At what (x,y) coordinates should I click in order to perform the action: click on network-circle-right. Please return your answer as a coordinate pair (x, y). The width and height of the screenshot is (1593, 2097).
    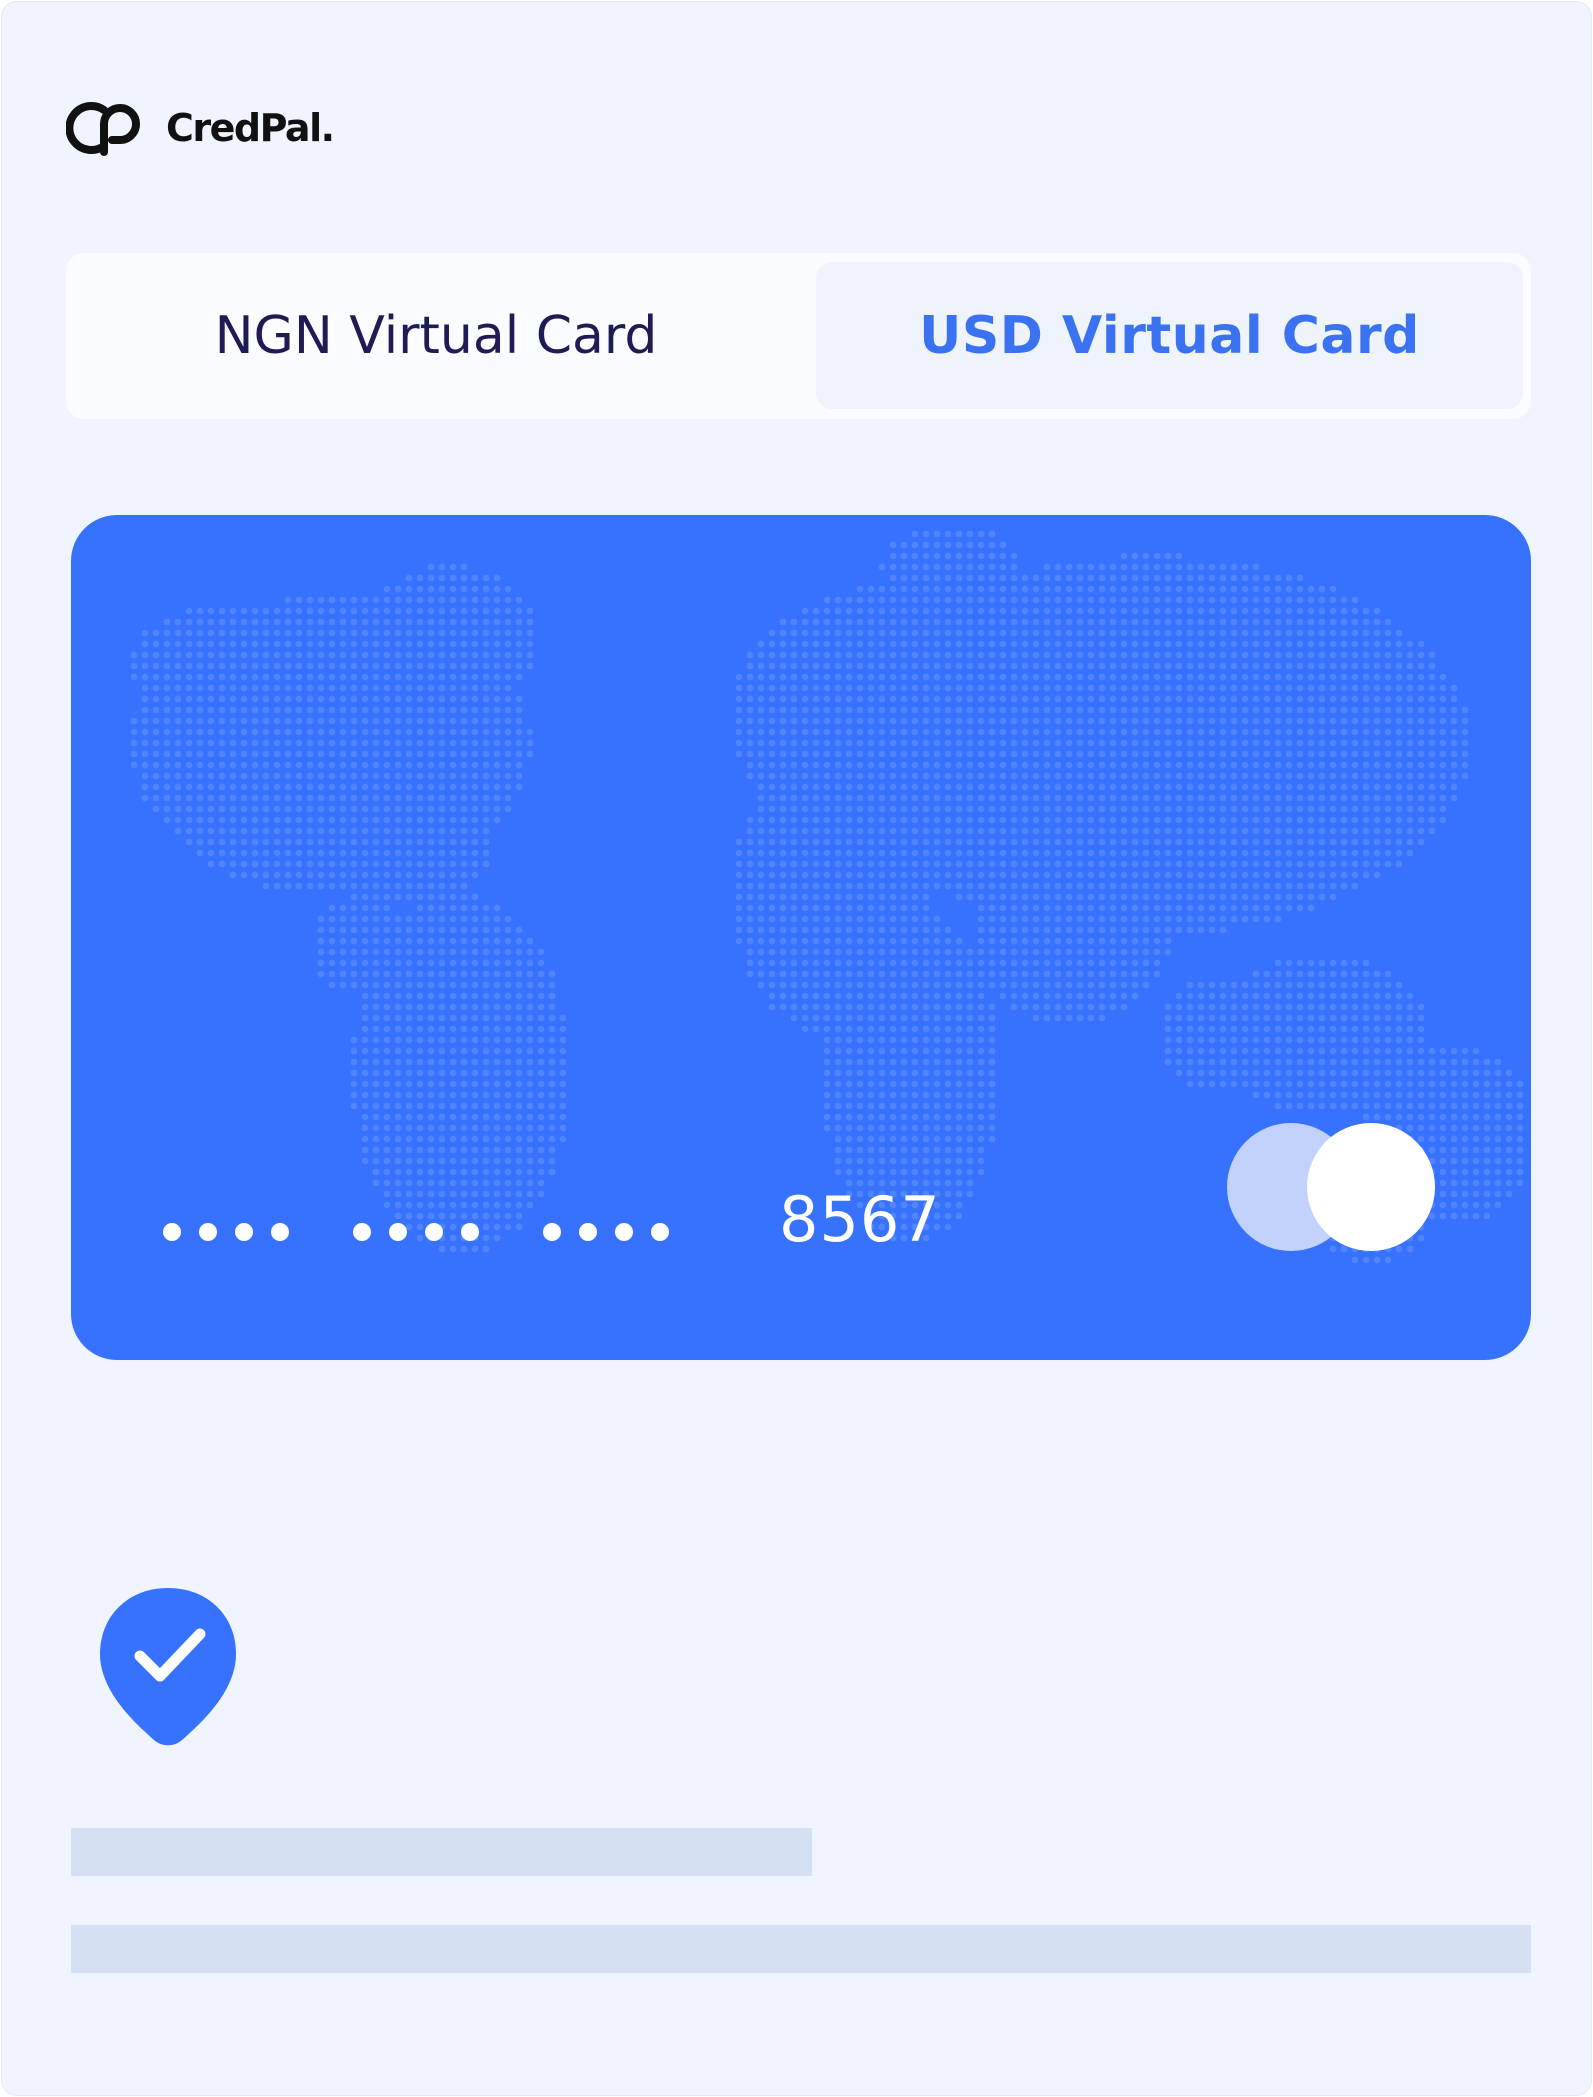
    Looking at the image, I should click on (1371, 1187).